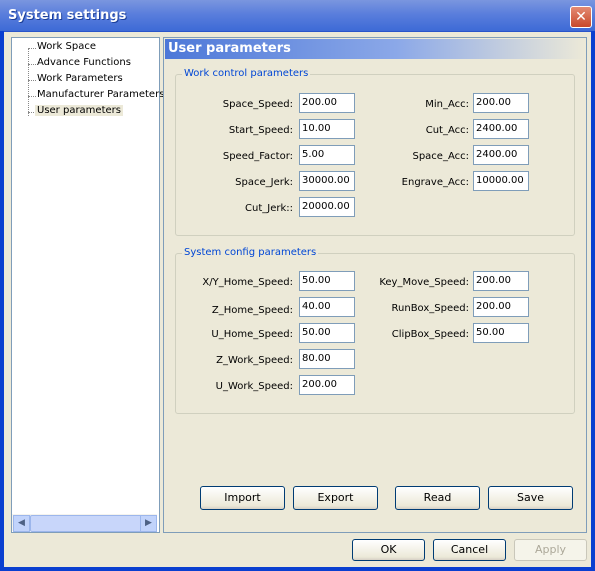 The height and width of the screenshot is (571, 595). I want to click on space-acc-input: 2400.00, so click(501, 155).